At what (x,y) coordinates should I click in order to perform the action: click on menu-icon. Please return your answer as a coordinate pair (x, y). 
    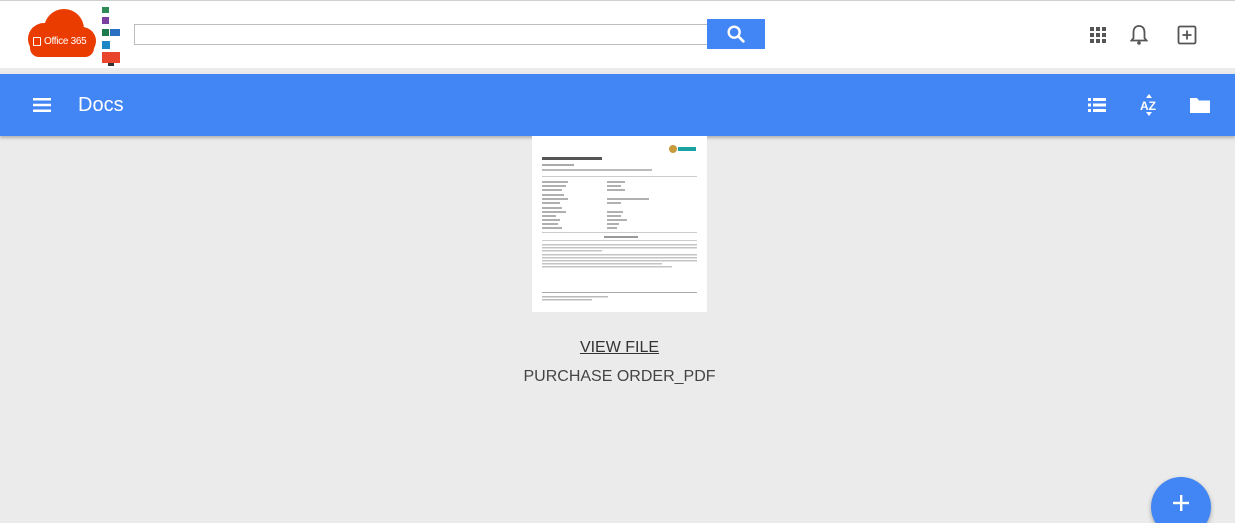
    Looking at the image, I should click on (42, 105).